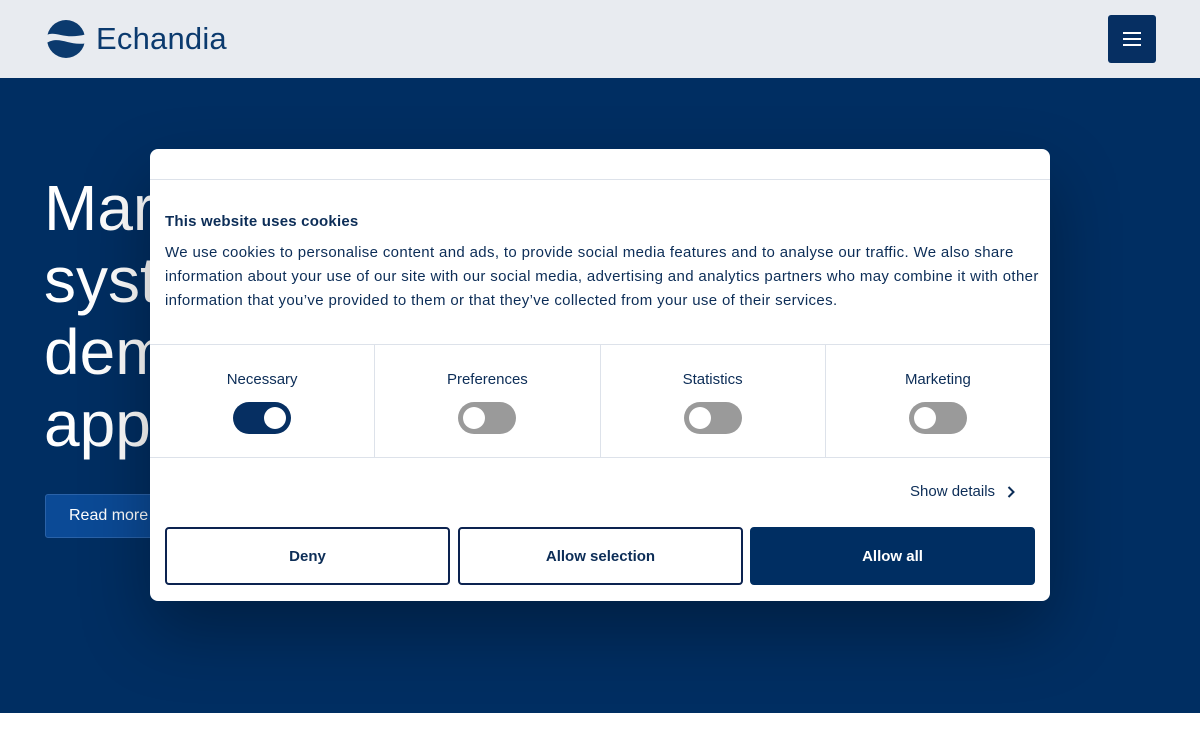  Describe the element at coordinates (600, 179) in the screenshot. I see `divider` at that location.